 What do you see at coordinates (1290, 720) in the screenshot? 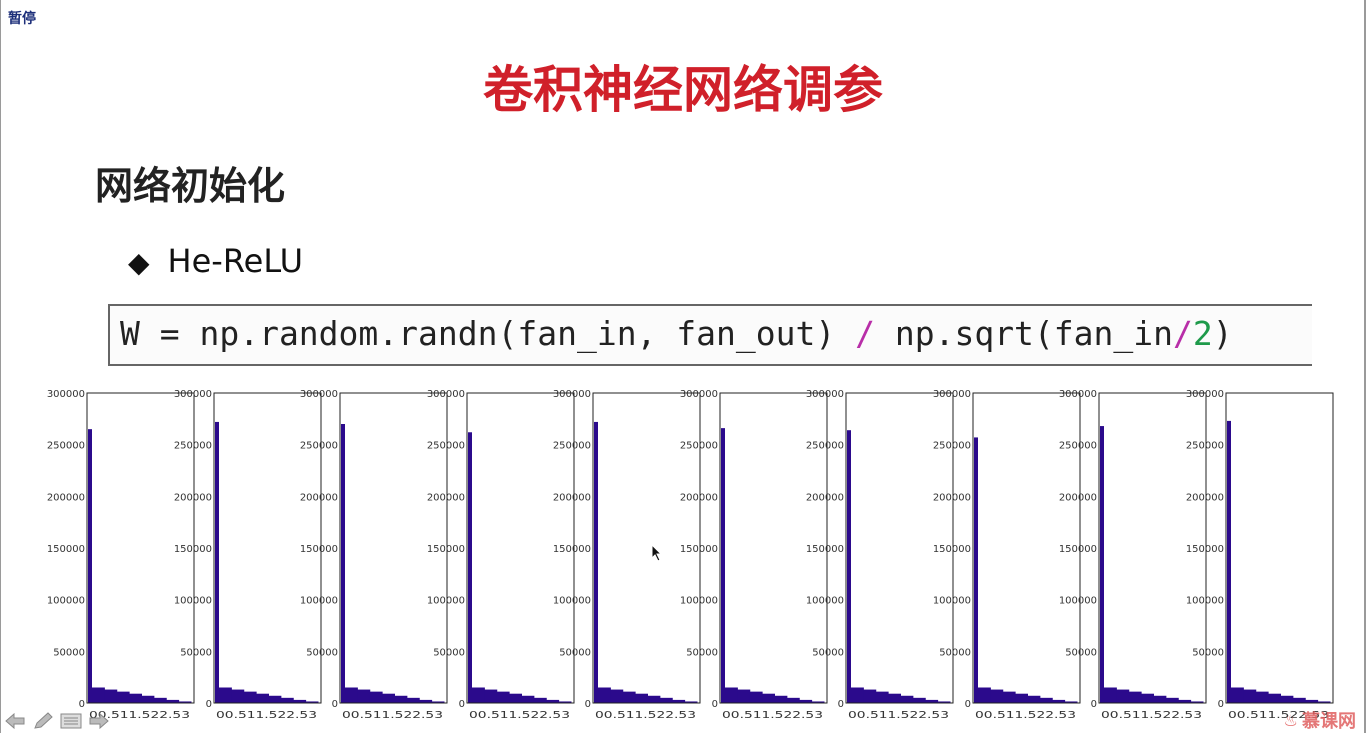
I see `flame-icon: ♨` at bounding box center [1290, 720].